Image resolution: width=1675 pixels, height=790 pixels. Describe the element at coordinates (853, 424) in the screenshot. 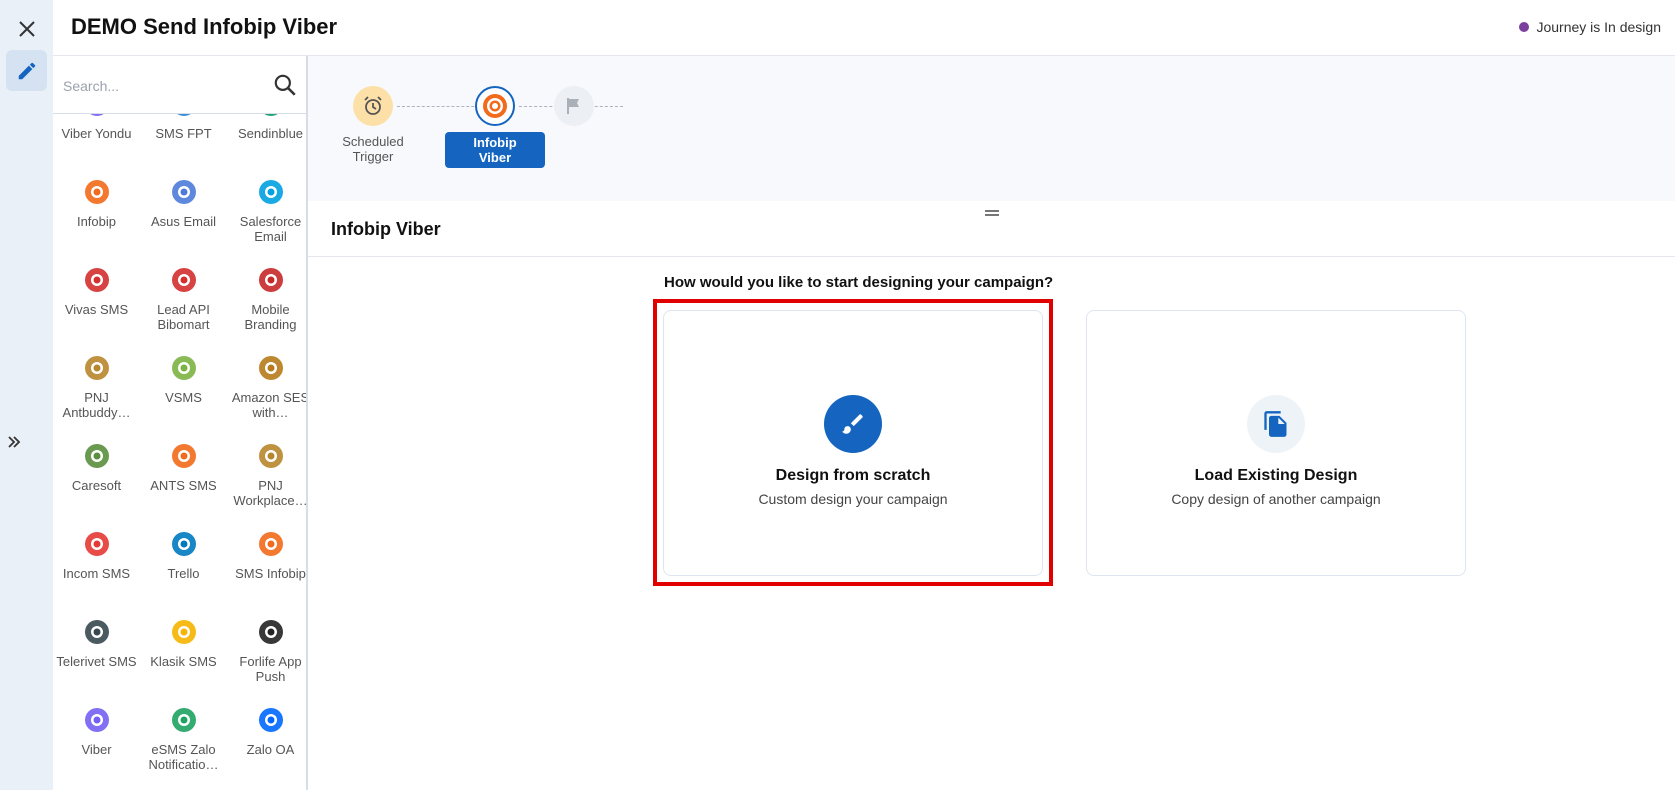

I see `paintbrush-icon` at that location.